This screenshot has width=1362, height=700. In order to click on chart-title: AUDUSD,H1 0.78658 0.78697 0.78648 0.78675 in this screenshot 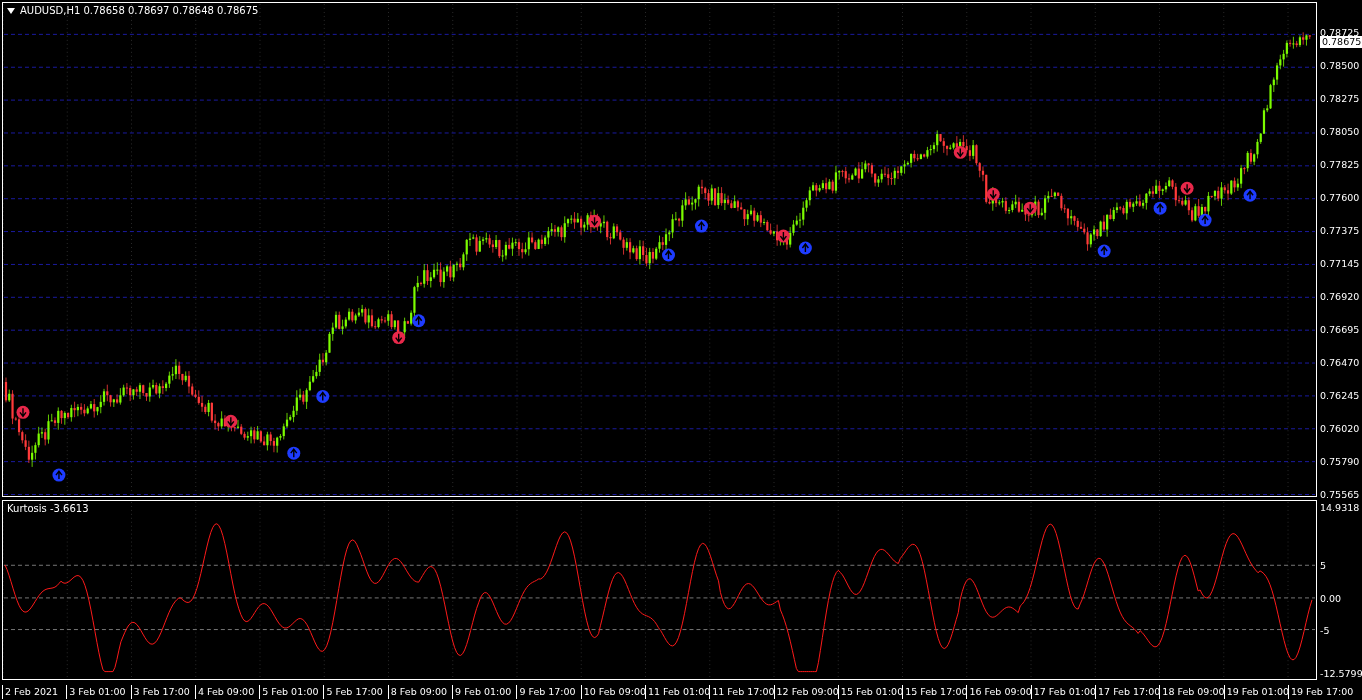, I will do `click(139, 10)`.